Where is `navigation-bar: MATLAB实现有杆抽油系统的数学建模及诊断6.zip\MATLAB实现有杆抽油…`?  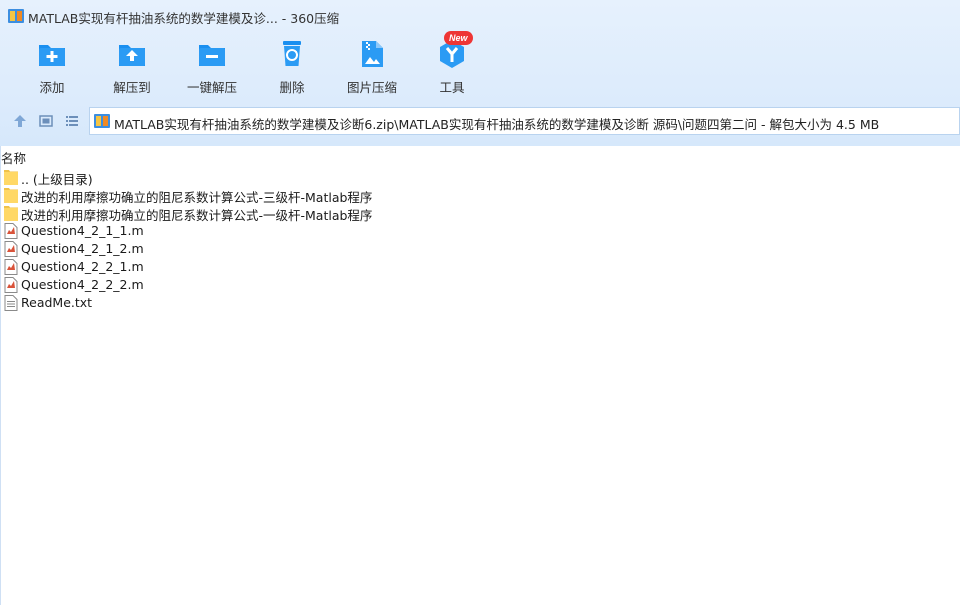
navigation-bar: MATLAB实现有杆抽油系统的数学建模及诊断6.zip\MATLAB实现有杆抽油… is located at coordinates (480, 121).